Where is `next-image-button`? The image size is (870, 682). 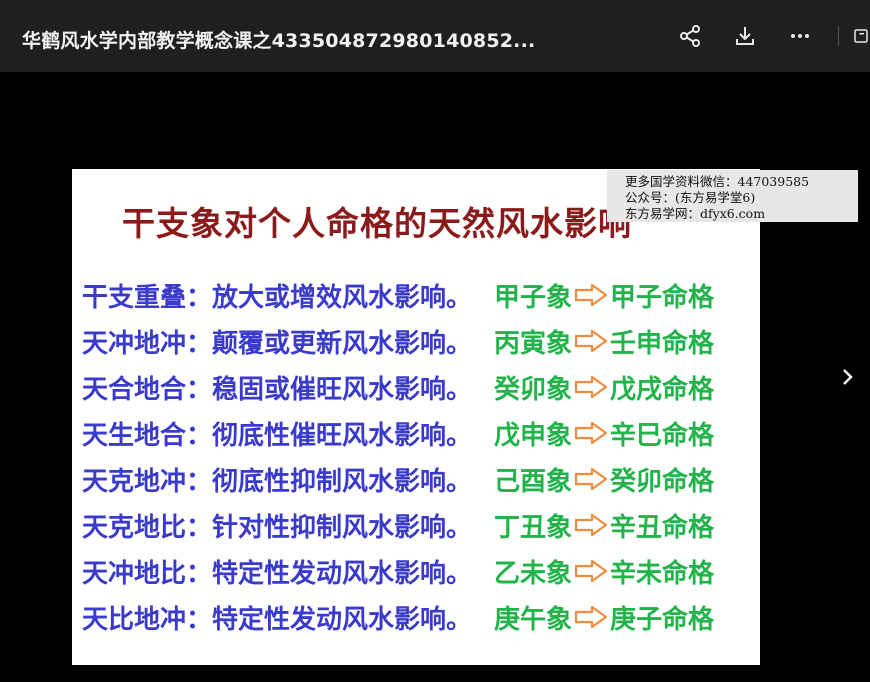 next-image-button is located at coordinates (848, 377).